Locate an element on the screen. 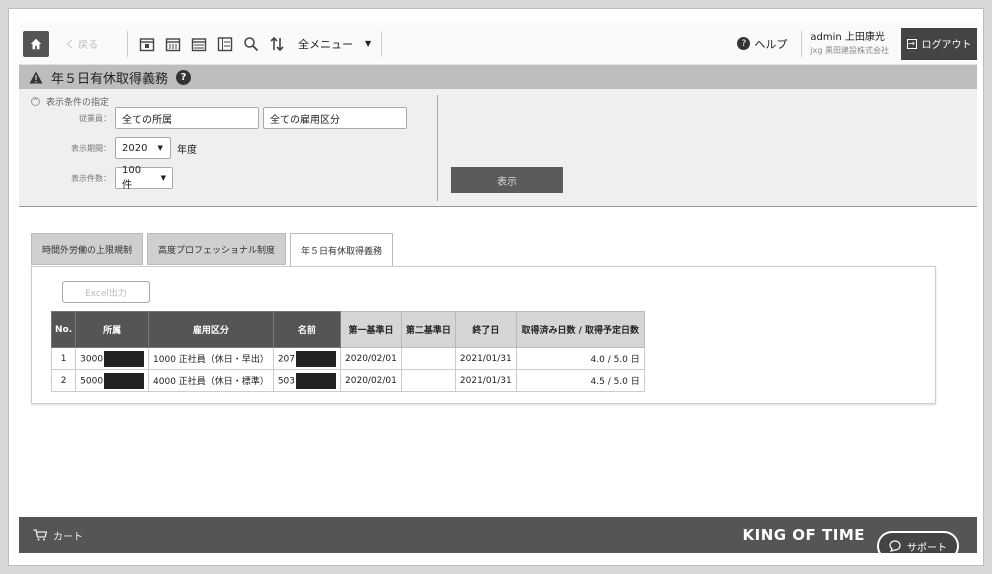 The height and width of the screenshot is (574, 992). employment-type-value: 全ての雇用区分 is located at coordinates (305, 120).